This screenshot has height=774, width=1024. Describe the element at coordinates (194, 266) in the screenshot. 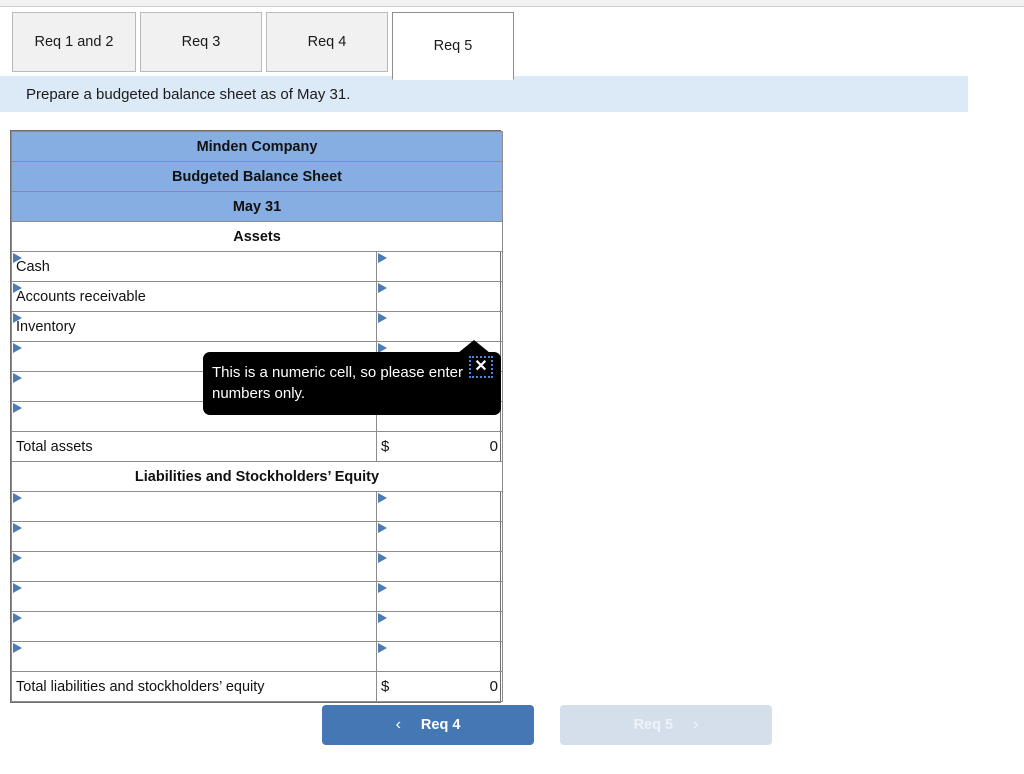

I see `asset-row-label-cell: Cash` at that location.